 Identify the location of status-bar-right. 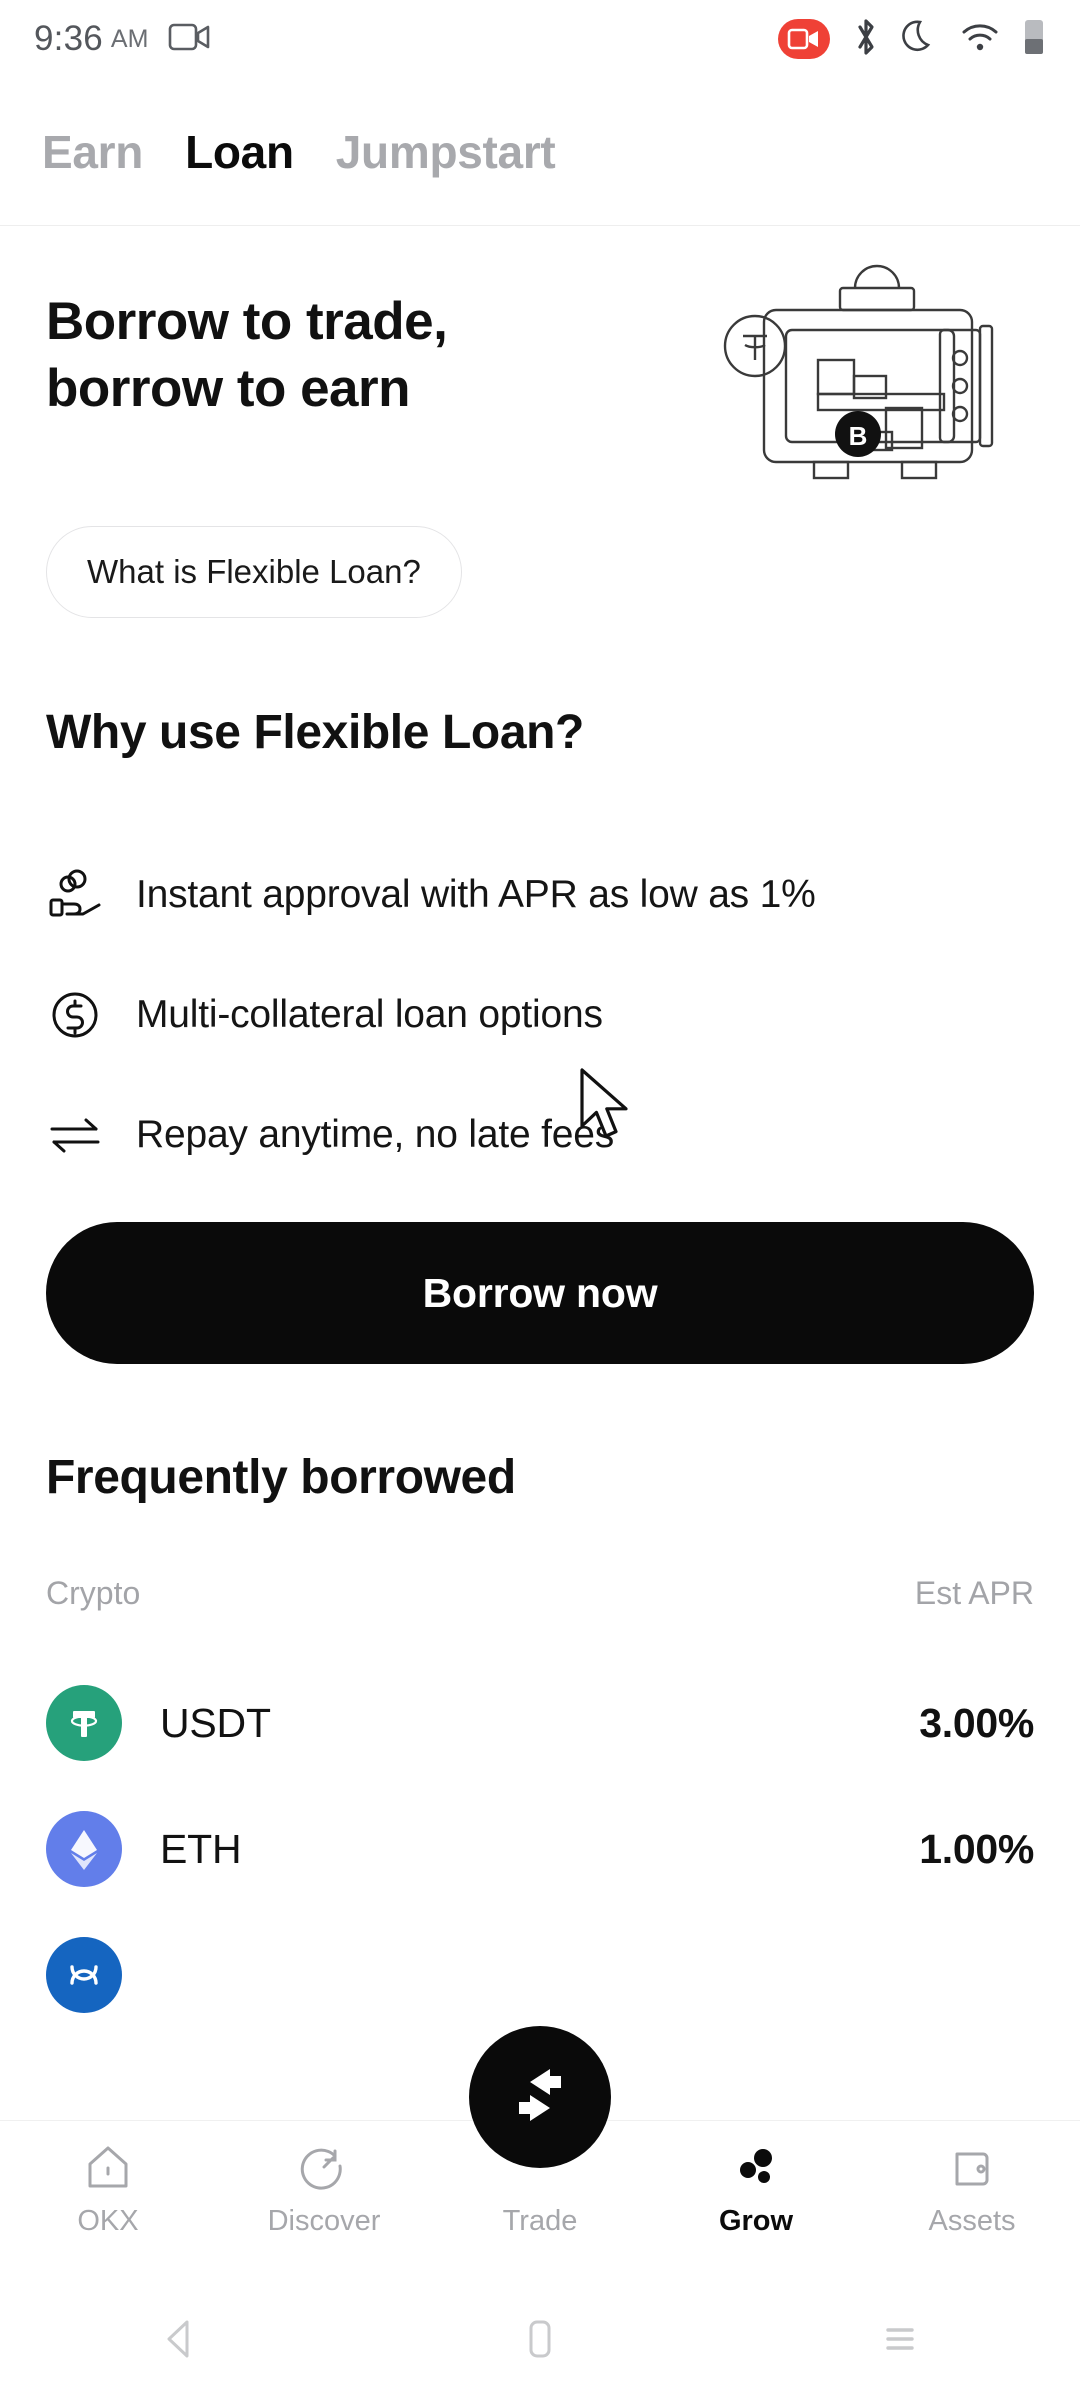
(912, 39).